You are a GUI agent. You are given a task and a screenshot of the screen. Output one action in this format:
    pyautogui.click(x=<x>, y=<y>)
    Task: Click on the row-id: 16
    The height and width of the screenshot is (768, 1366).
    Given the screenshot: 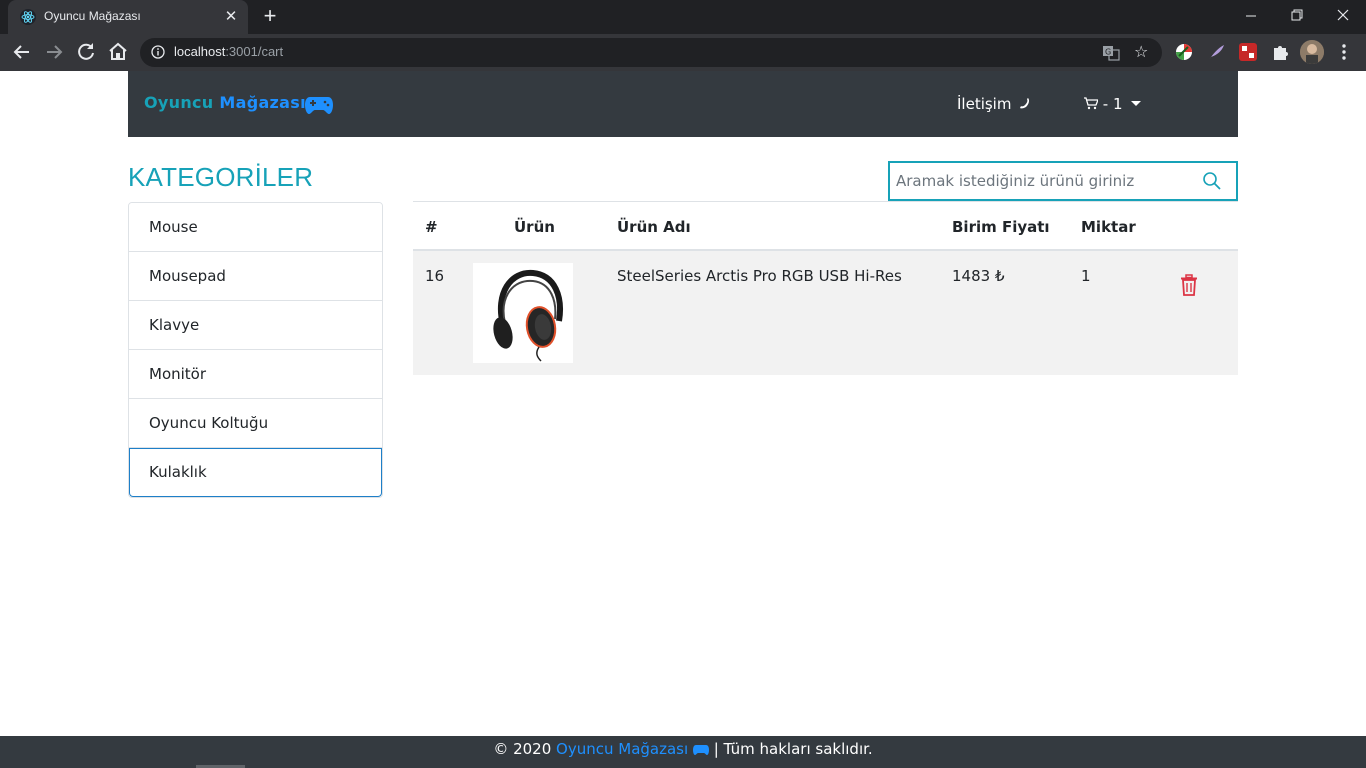 What is the action you would take?
    pyautogui.click(x=435, y=276)
    